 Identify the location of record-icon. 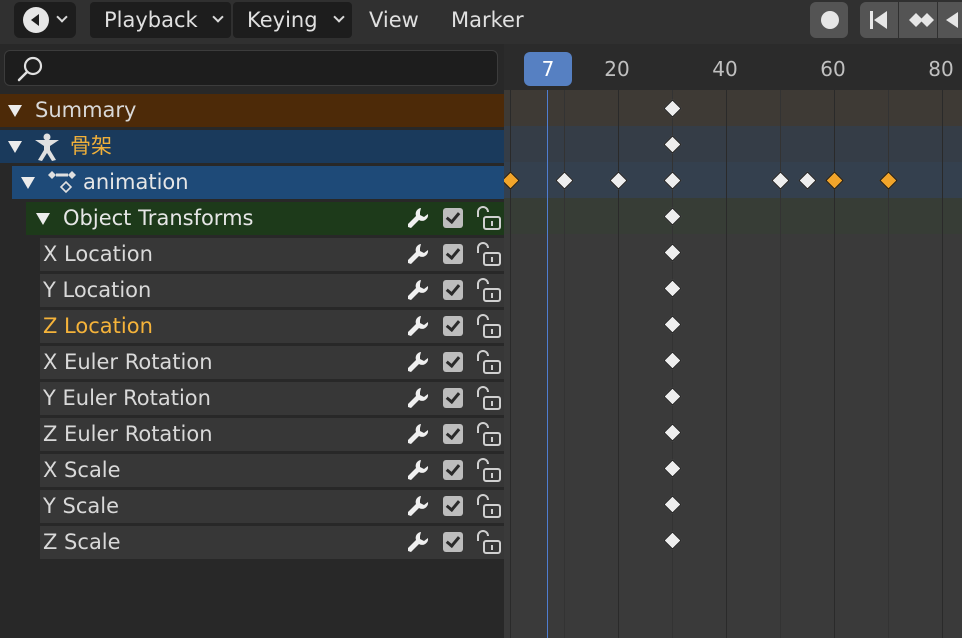
(830, 20).